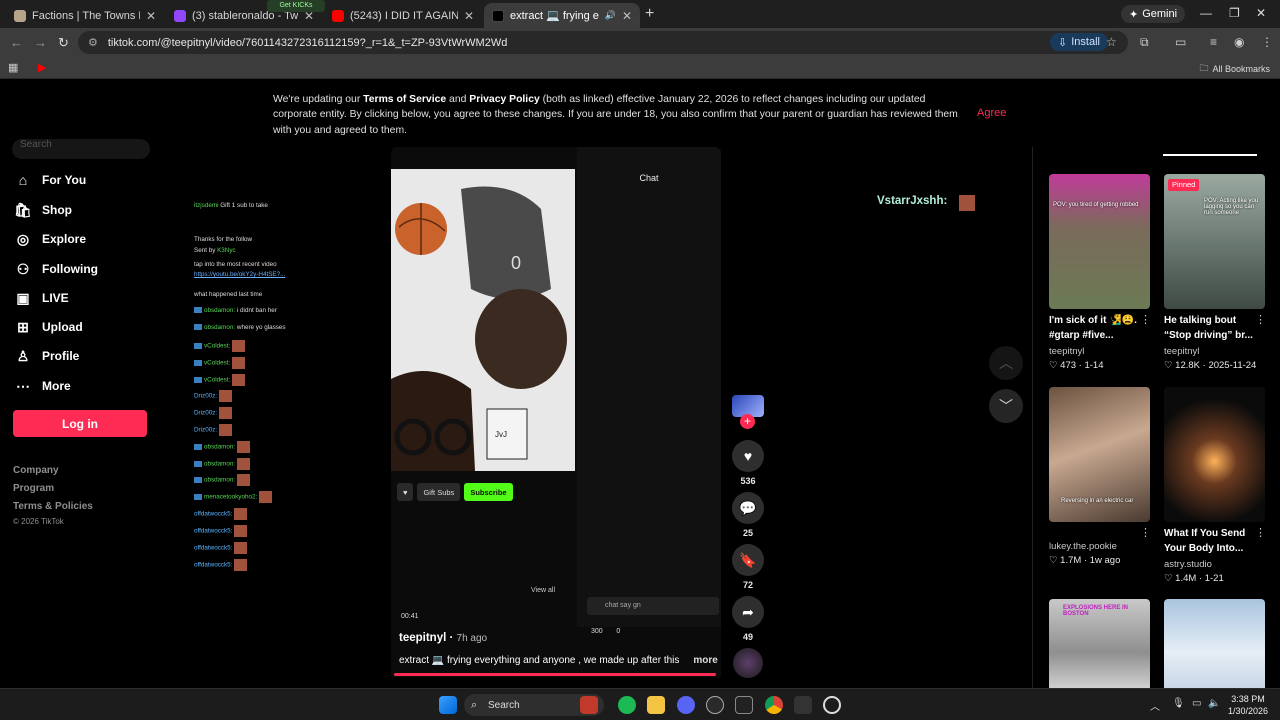  Describe the element at coordinates (1155, 705) in the screenshot. I see `tray-chevron-icon: ︿` at that location.